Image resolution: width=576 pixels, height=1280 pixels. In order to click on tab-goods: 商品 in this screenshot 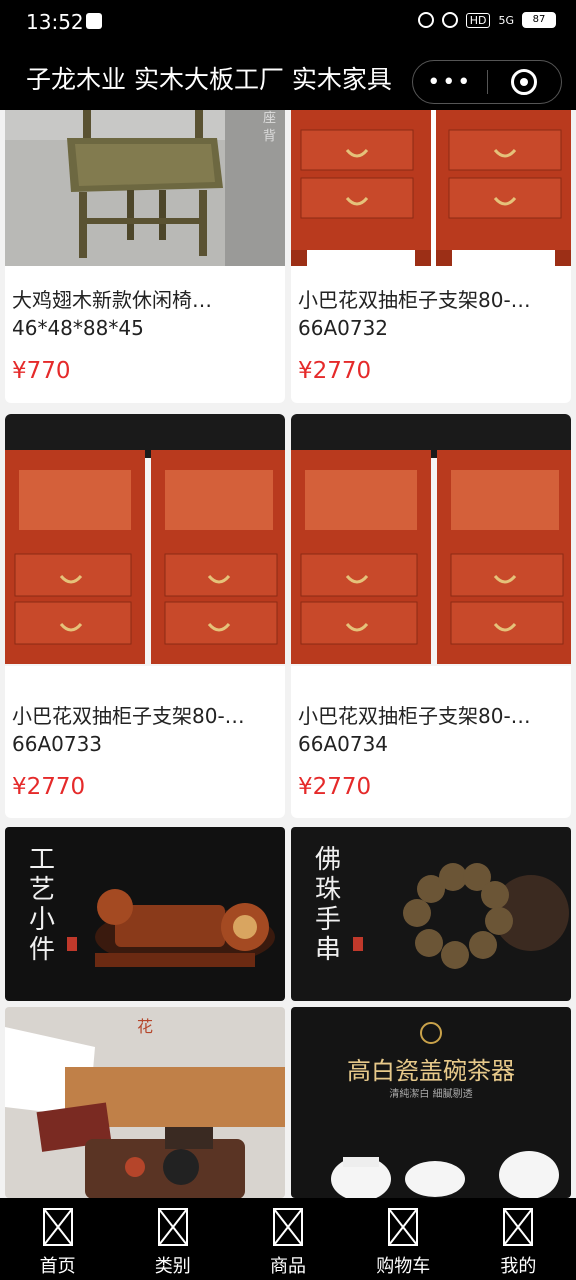, I will do `click(287, 1239)`.